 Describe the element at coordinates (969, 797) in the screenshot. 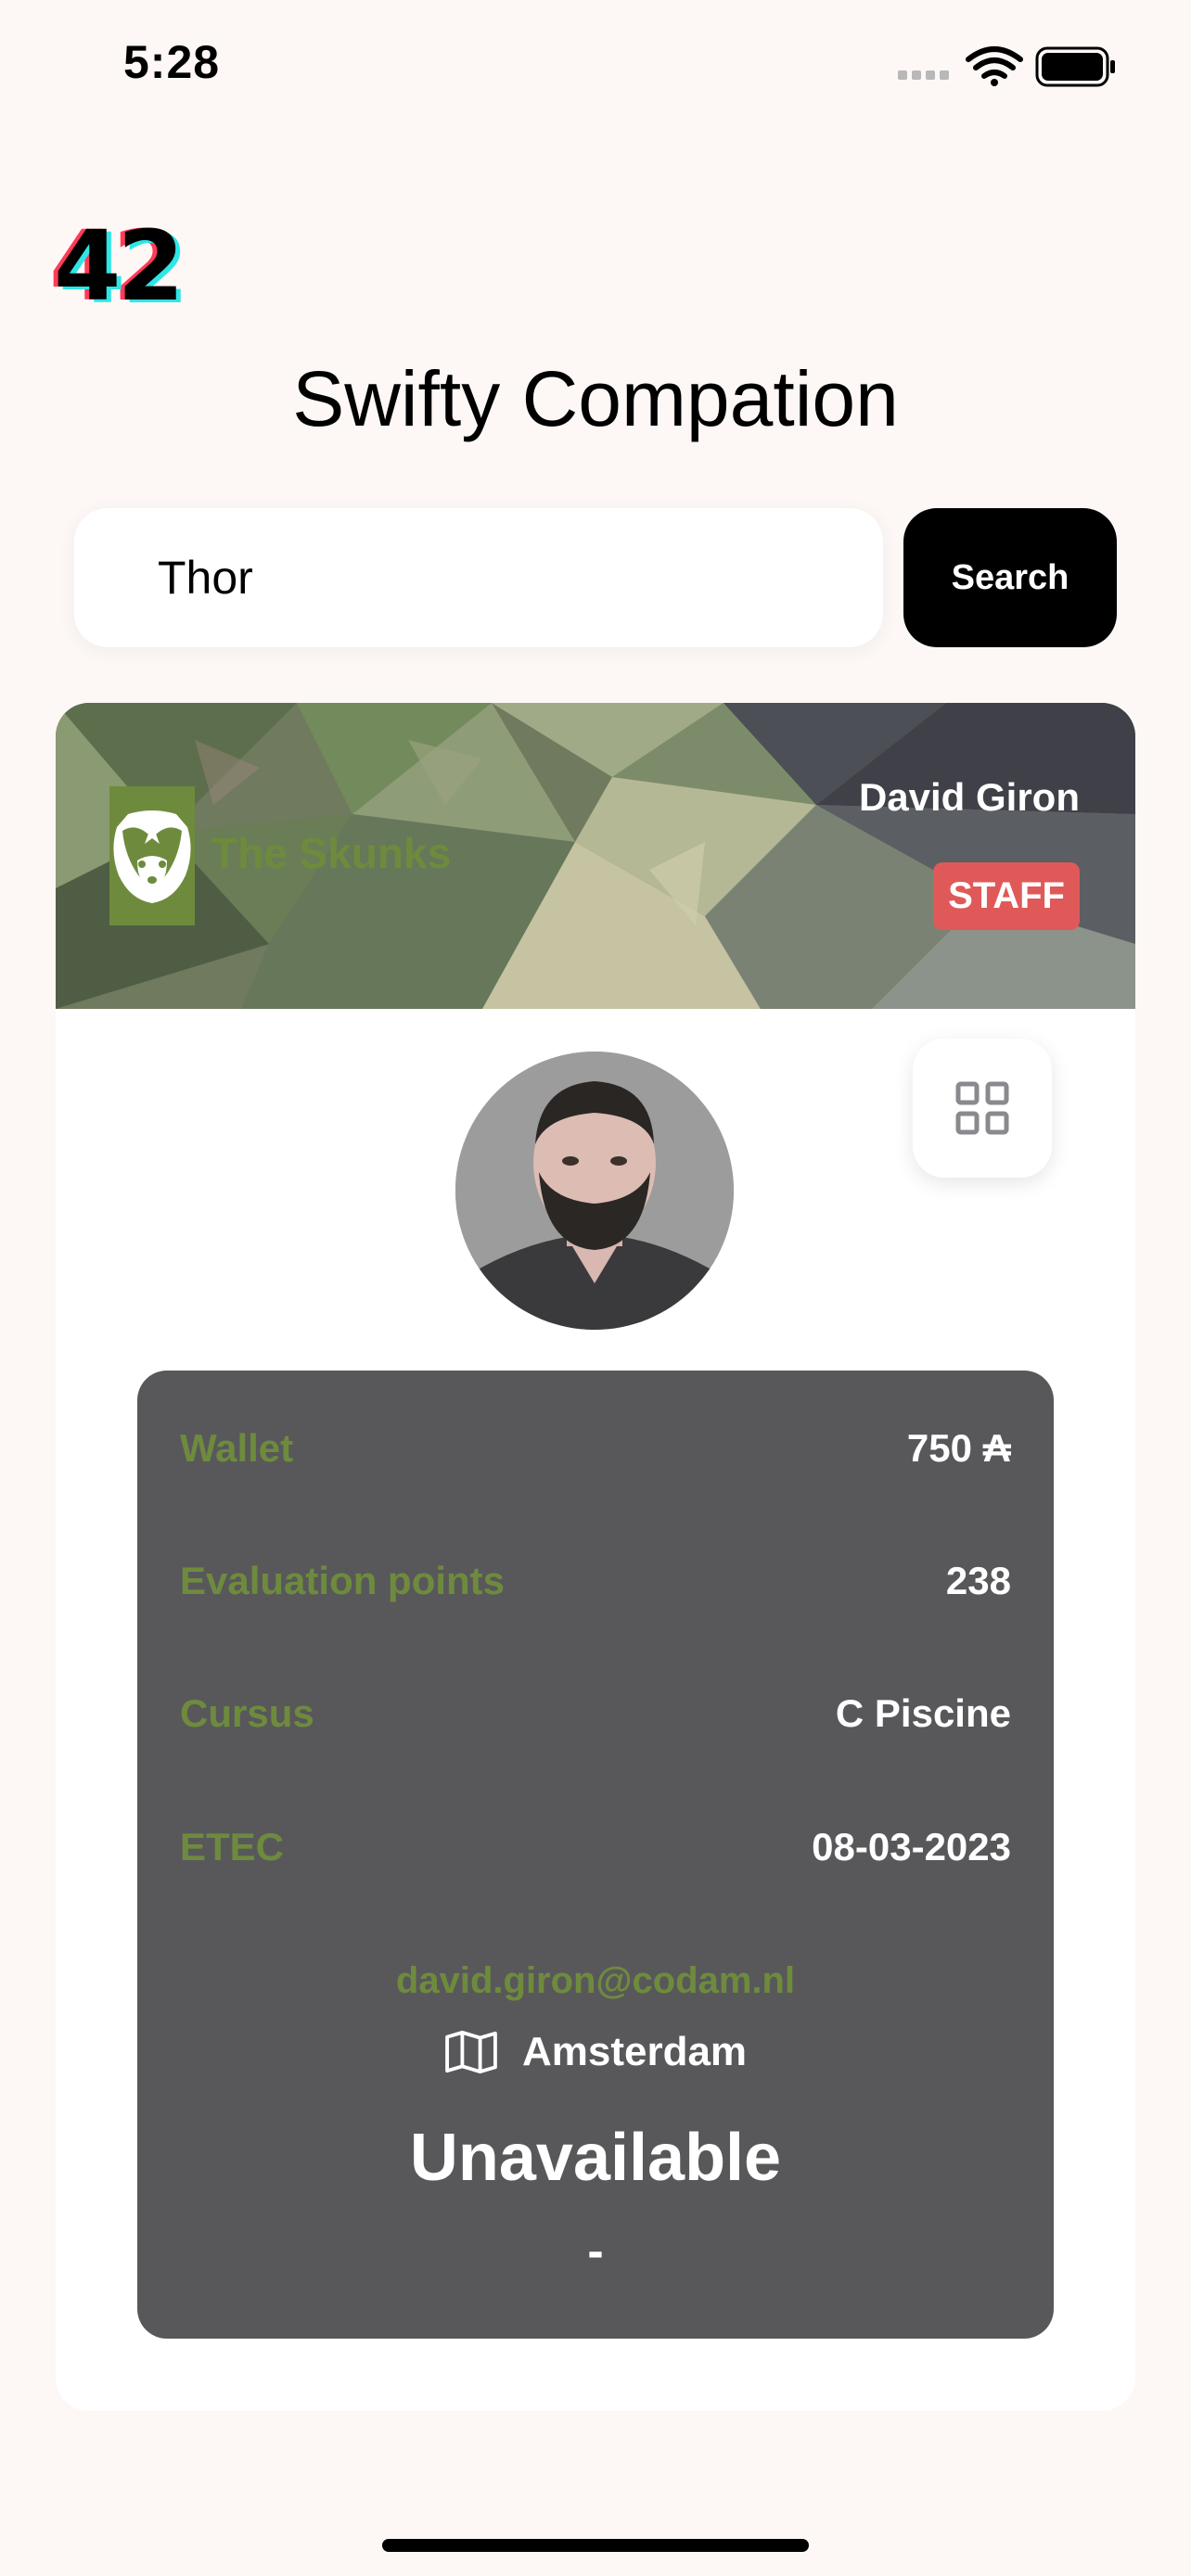

I see `user-full-name: David Giron` at that location.